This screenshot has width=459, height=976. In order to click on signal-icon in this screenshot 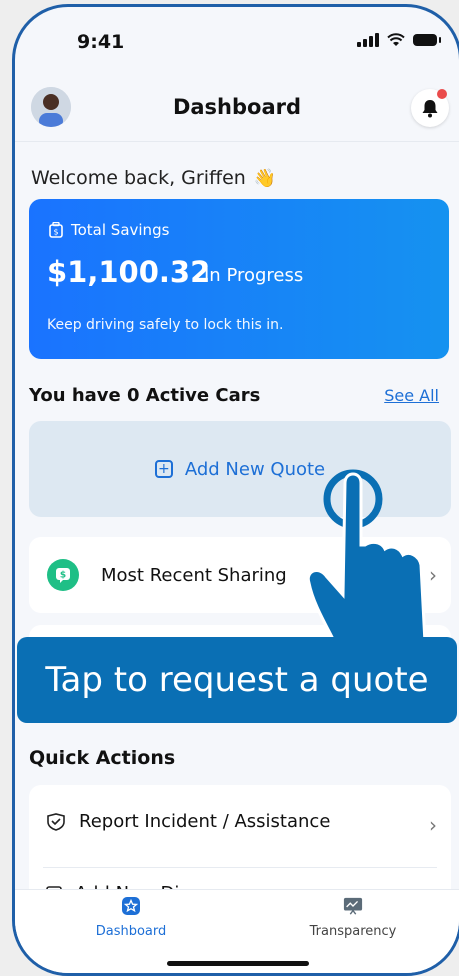, I will do `click(368, 40)`.